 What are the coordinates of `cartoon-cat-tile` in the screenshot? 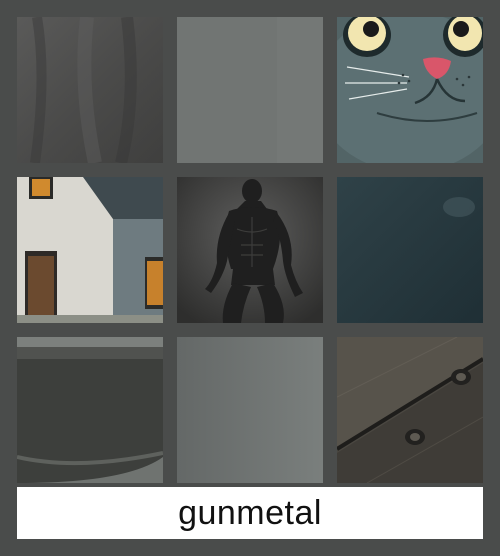 It's located at (410, 90).